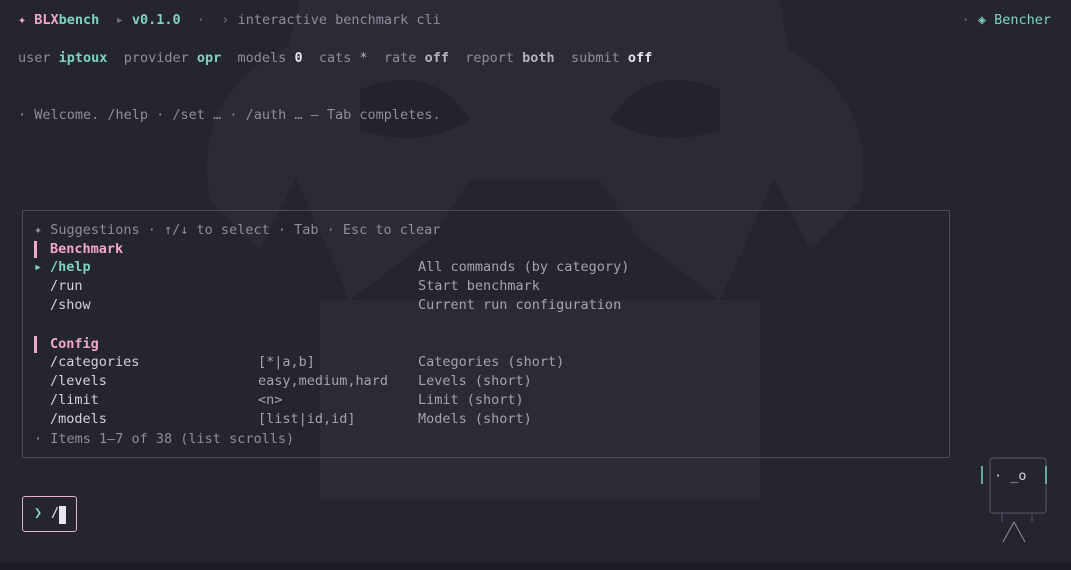  What do you see at coordinates (209, 58) in the screenshot?
I see `status-provider-value: opr` at bounding box center [209, 58].